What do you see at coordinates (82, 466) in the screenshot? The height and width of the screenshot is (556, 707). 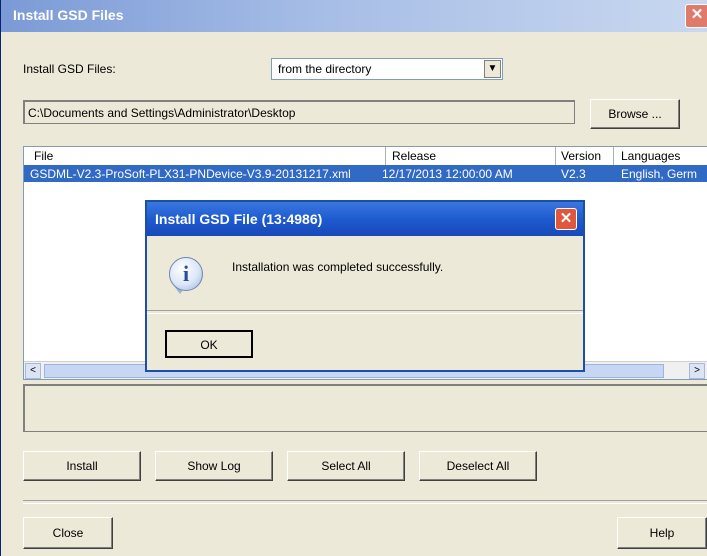 I see `install-button: Install` at bounding box center [82, 466].